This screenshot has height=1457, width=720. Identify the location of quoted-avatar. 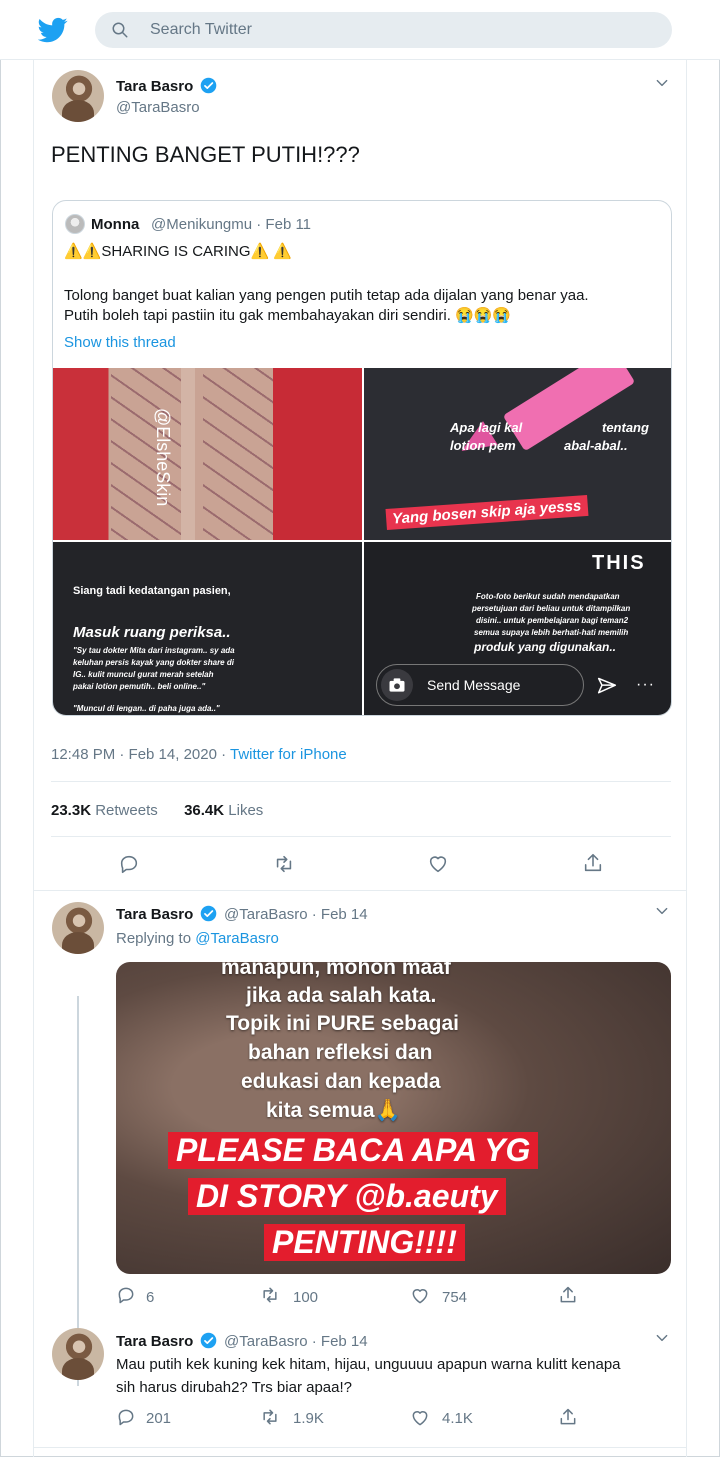
(75, 224).